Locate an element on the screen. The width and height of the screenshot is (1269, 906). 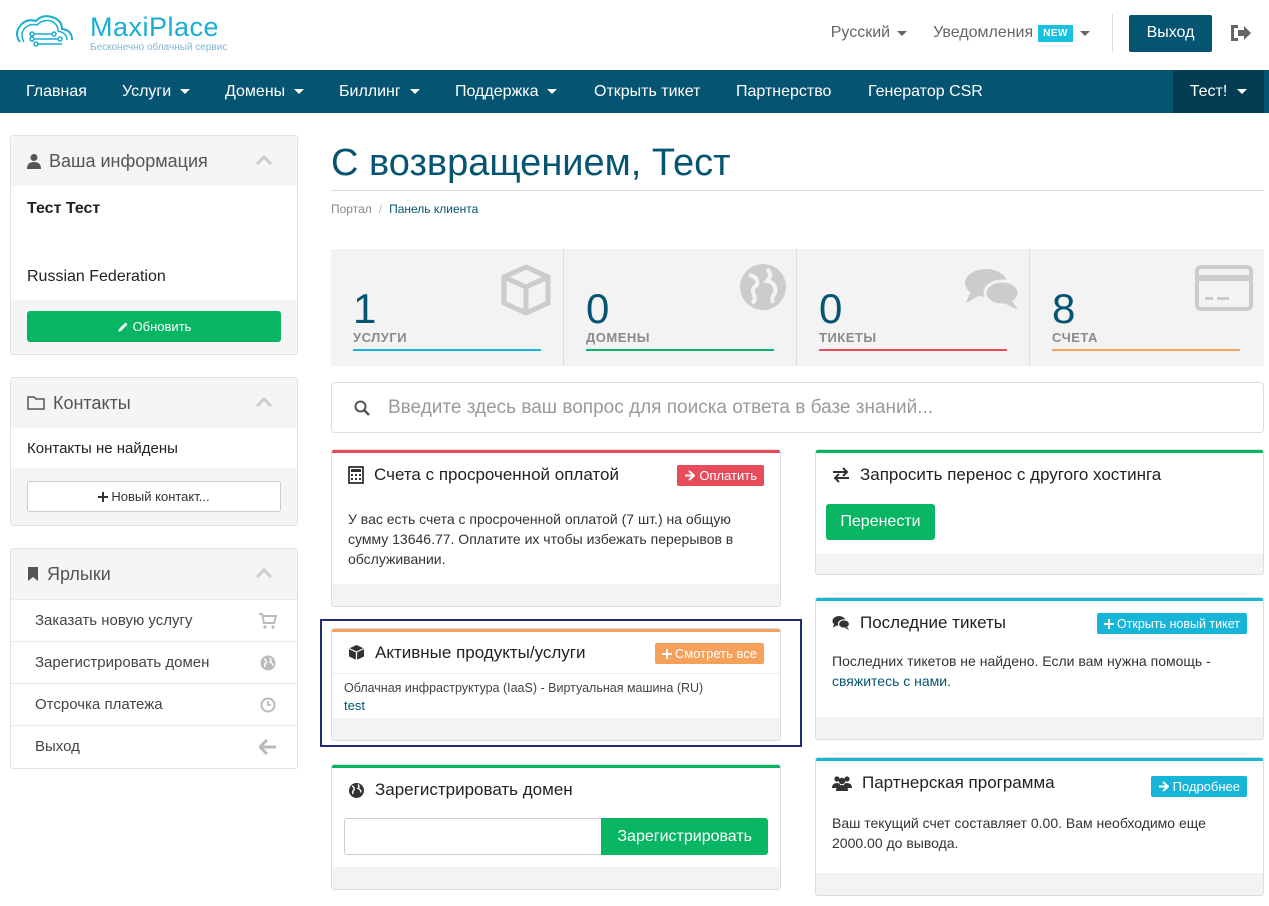
client-name: Тест Тест is located at coordinates (64, 208).